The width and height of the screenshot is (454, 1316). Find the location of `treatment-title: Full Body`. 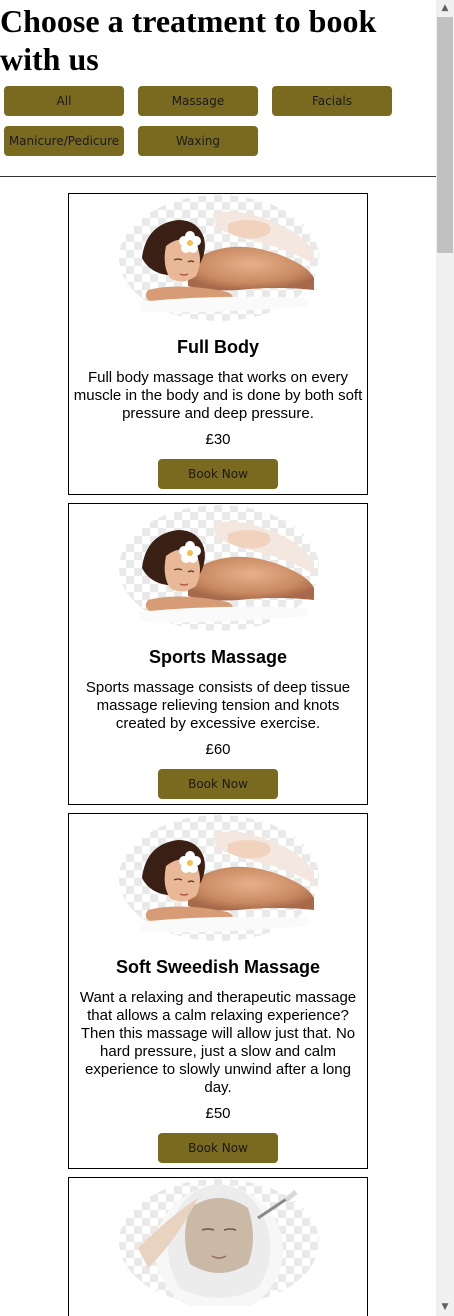

treatment-title: Full Body is located at coordinates (218, 347).